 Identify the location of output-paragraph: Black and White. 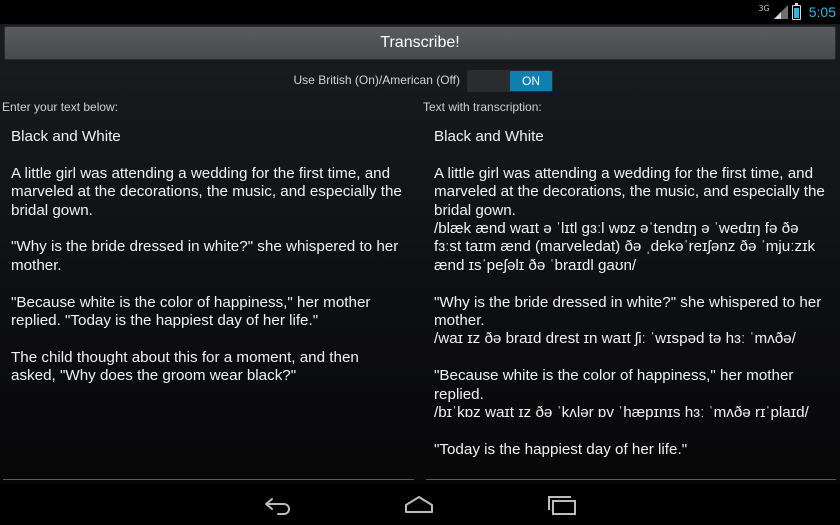
(489, 136).